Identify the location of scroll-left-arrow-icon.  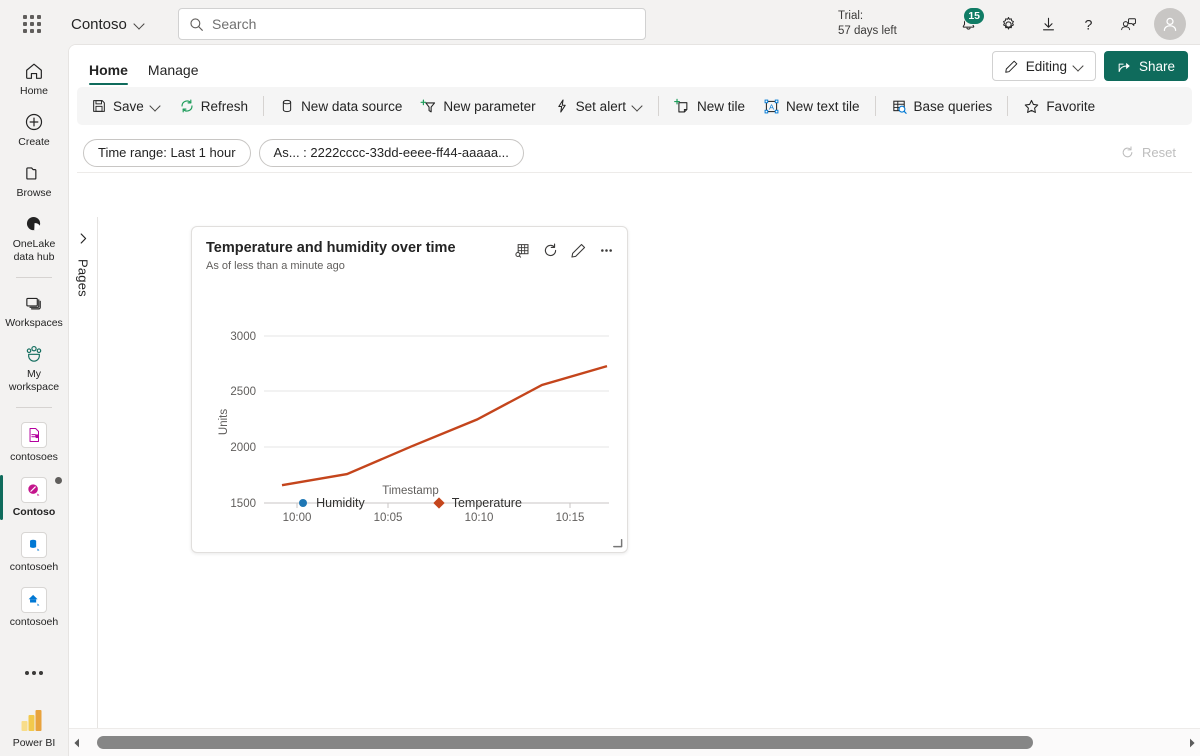
(76, 742).